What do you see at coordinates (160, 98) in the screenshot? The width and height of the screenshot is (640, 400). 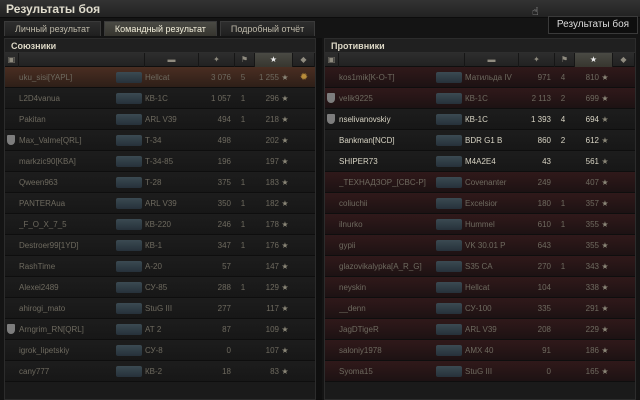 I see `table-row: L2D4vanua КВ-1С 1 057 1 296 ★` at bounding box center [160, 98].